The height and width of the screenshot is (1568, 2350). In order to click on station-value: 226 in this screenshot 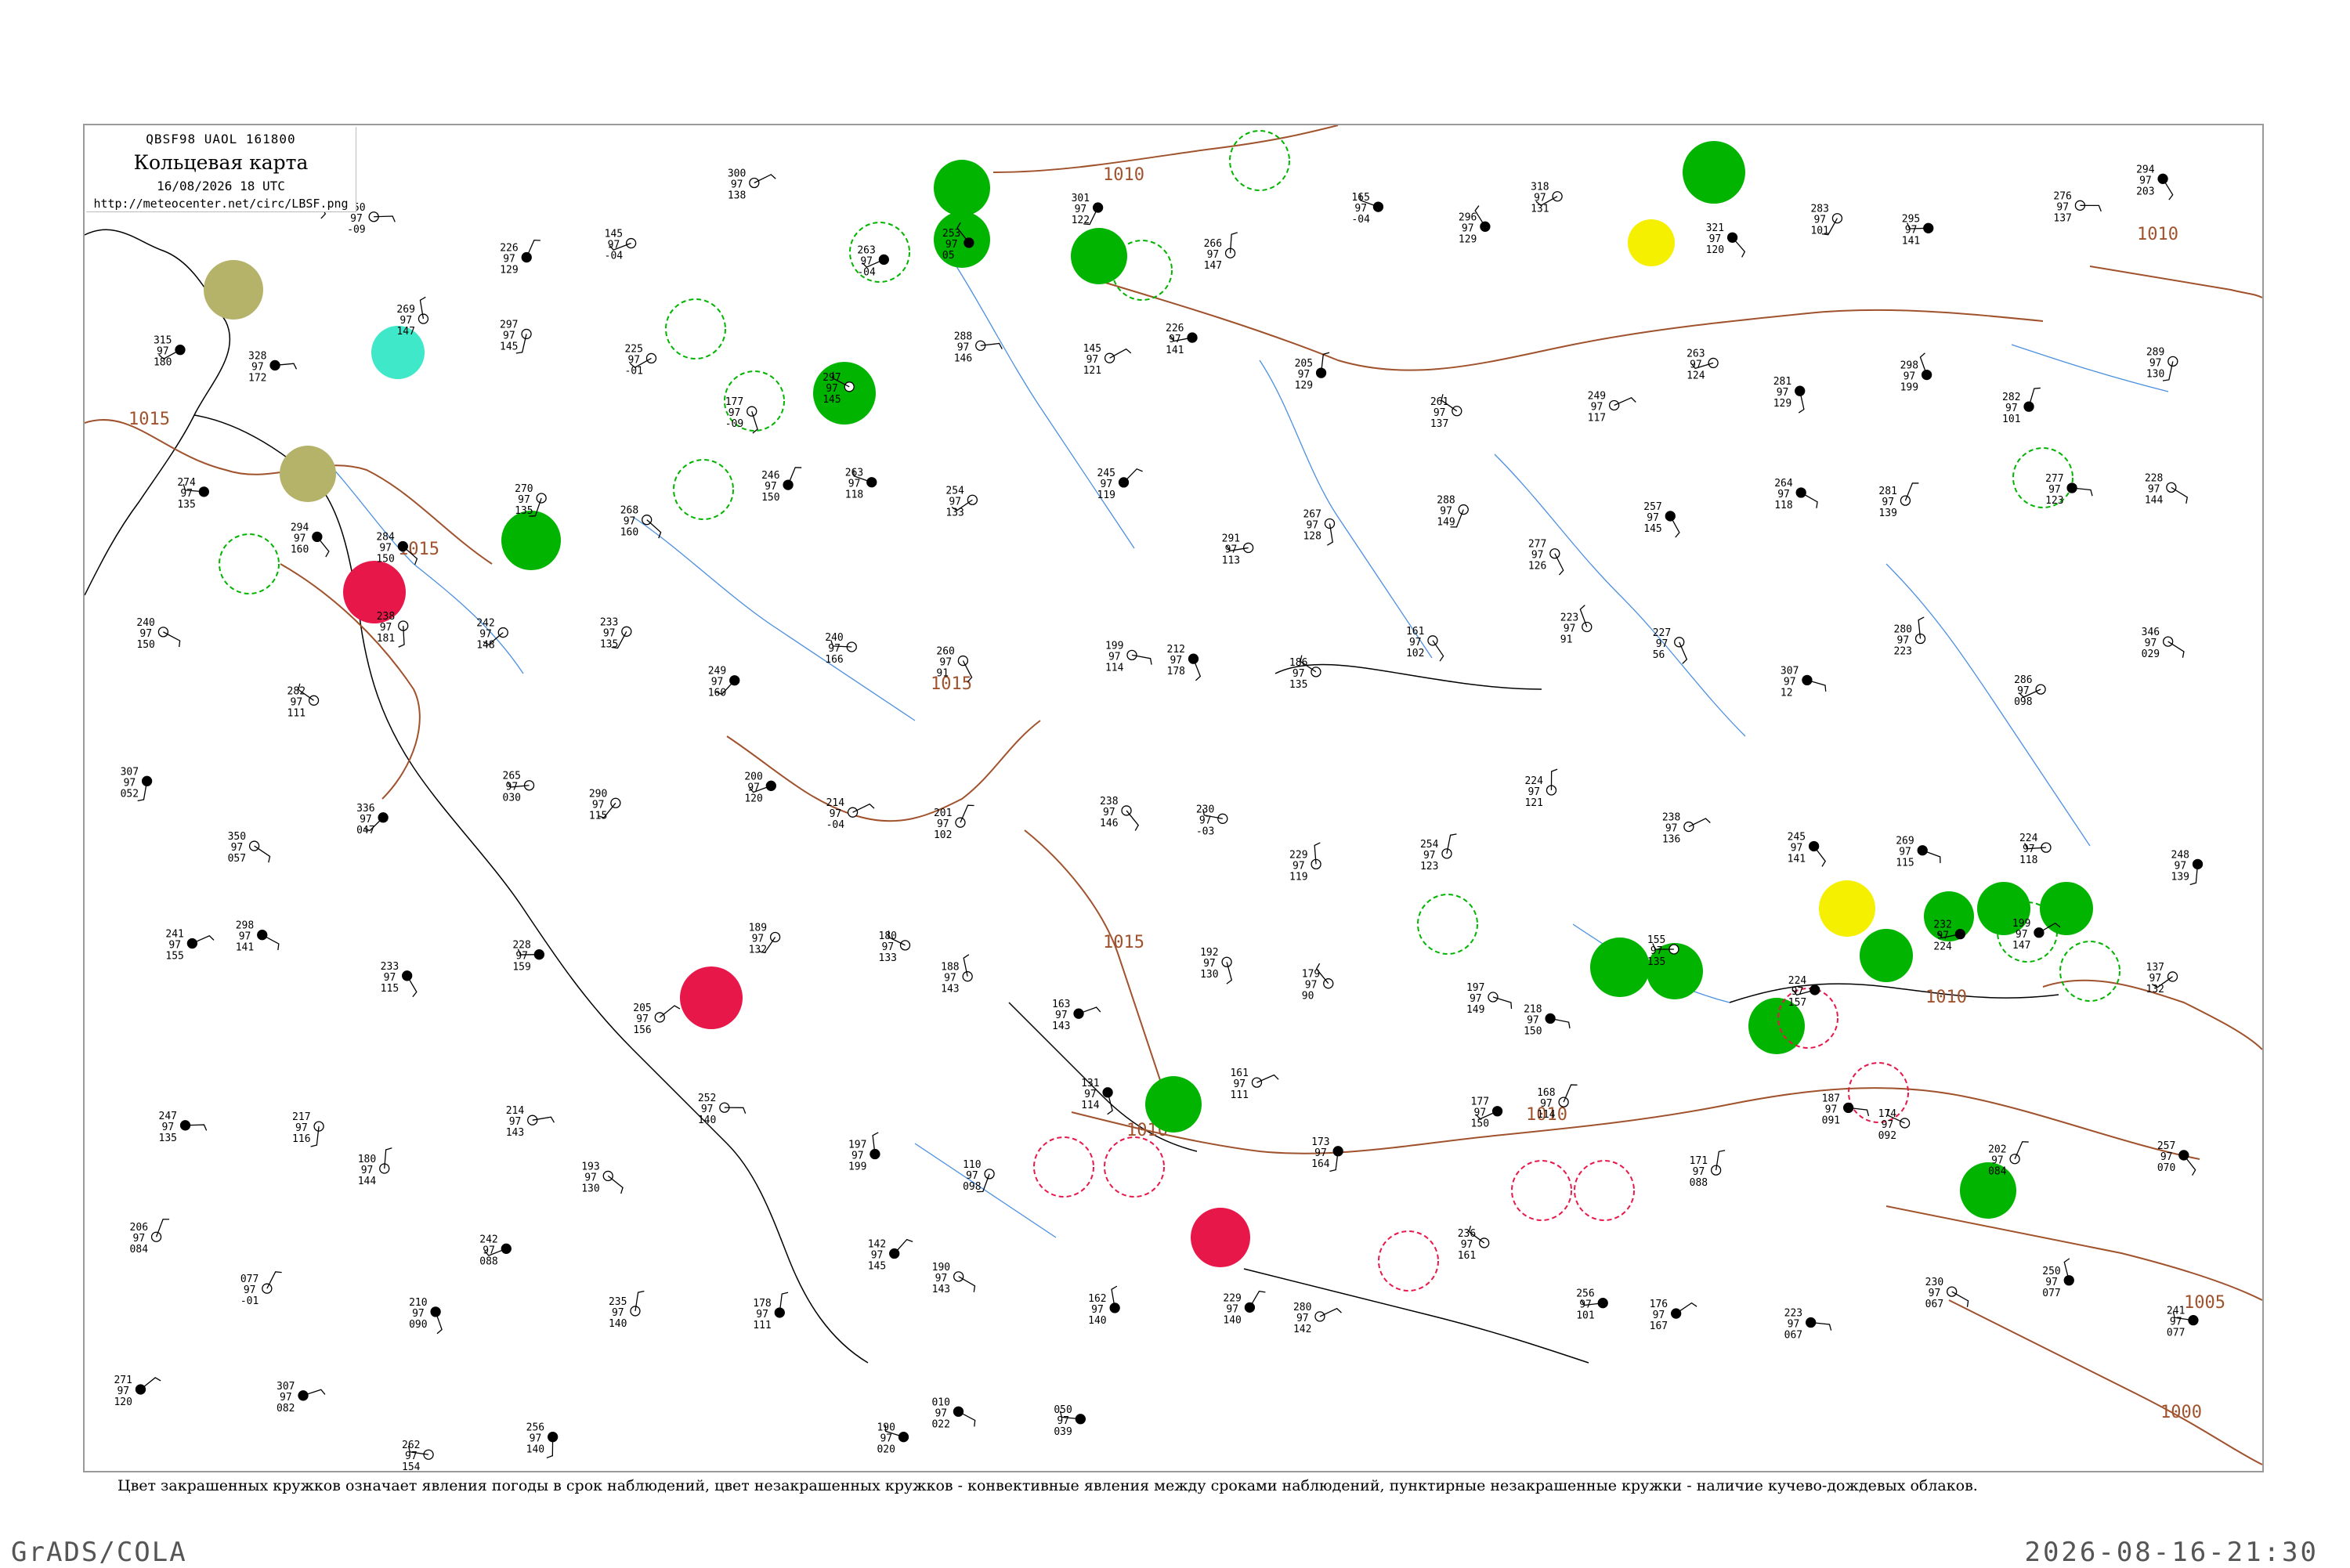, I will do `click(1175, 328)`.